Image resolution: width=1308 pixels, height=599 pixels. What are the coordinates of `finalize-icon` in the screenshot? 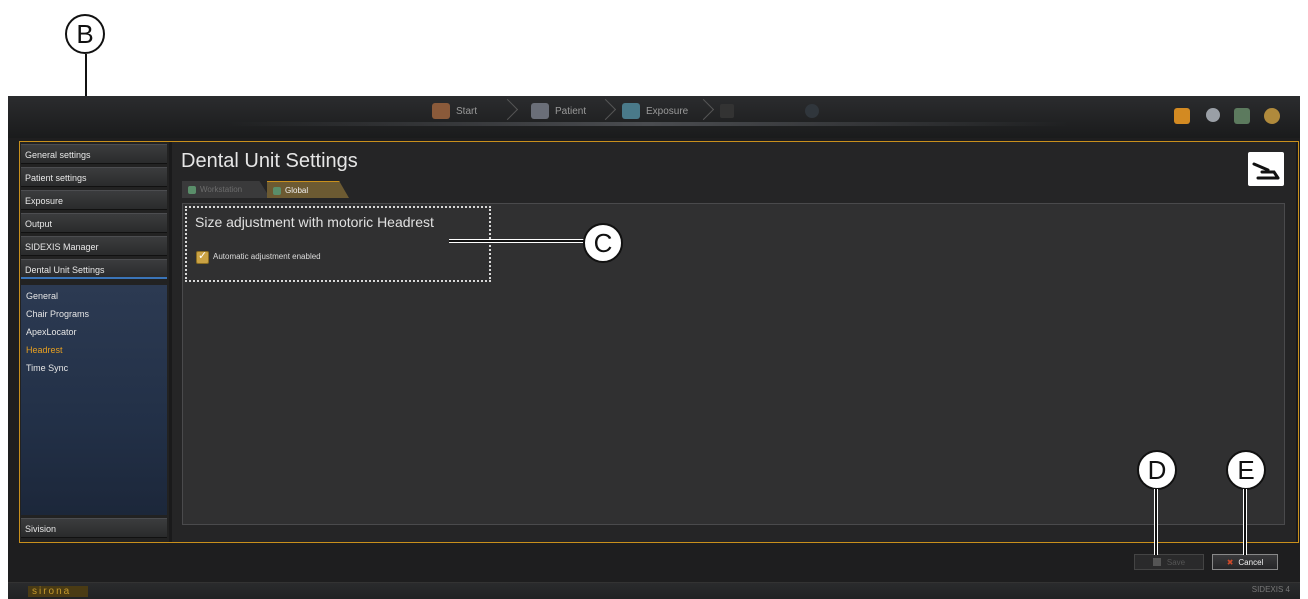 It's located at (812, 111).